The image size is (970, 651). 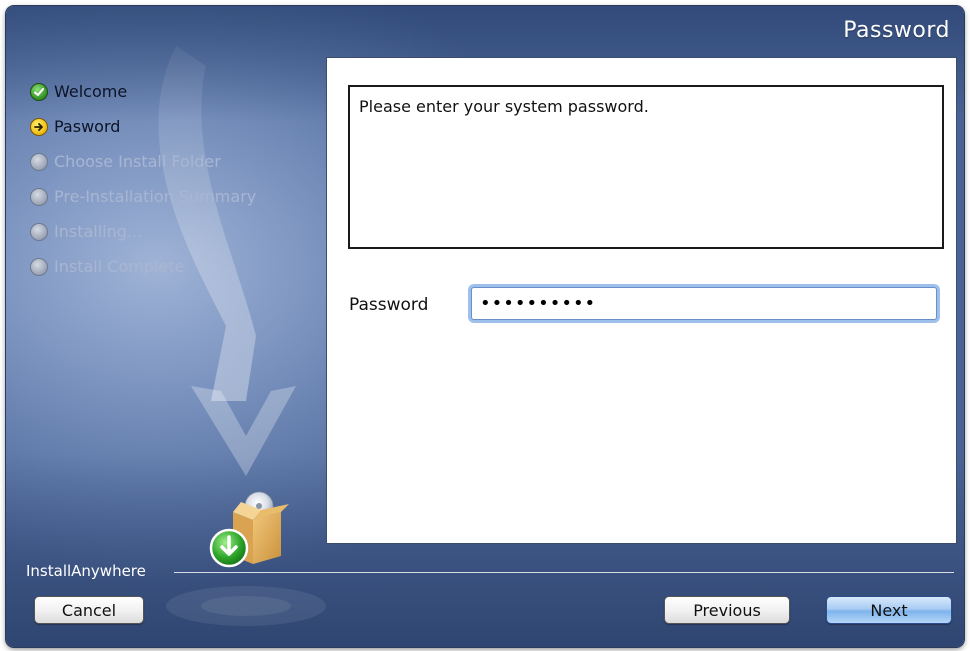 I want to click on installer-box-icon, so click(x=249, y=529).